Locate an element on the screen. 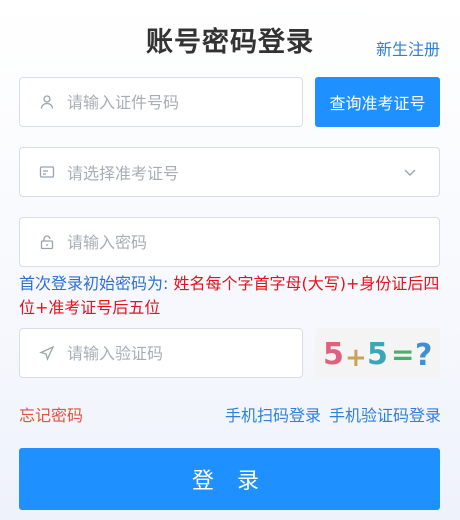  query-exam-number-button: 查询准考证号 is located at coordinates (377, 102).